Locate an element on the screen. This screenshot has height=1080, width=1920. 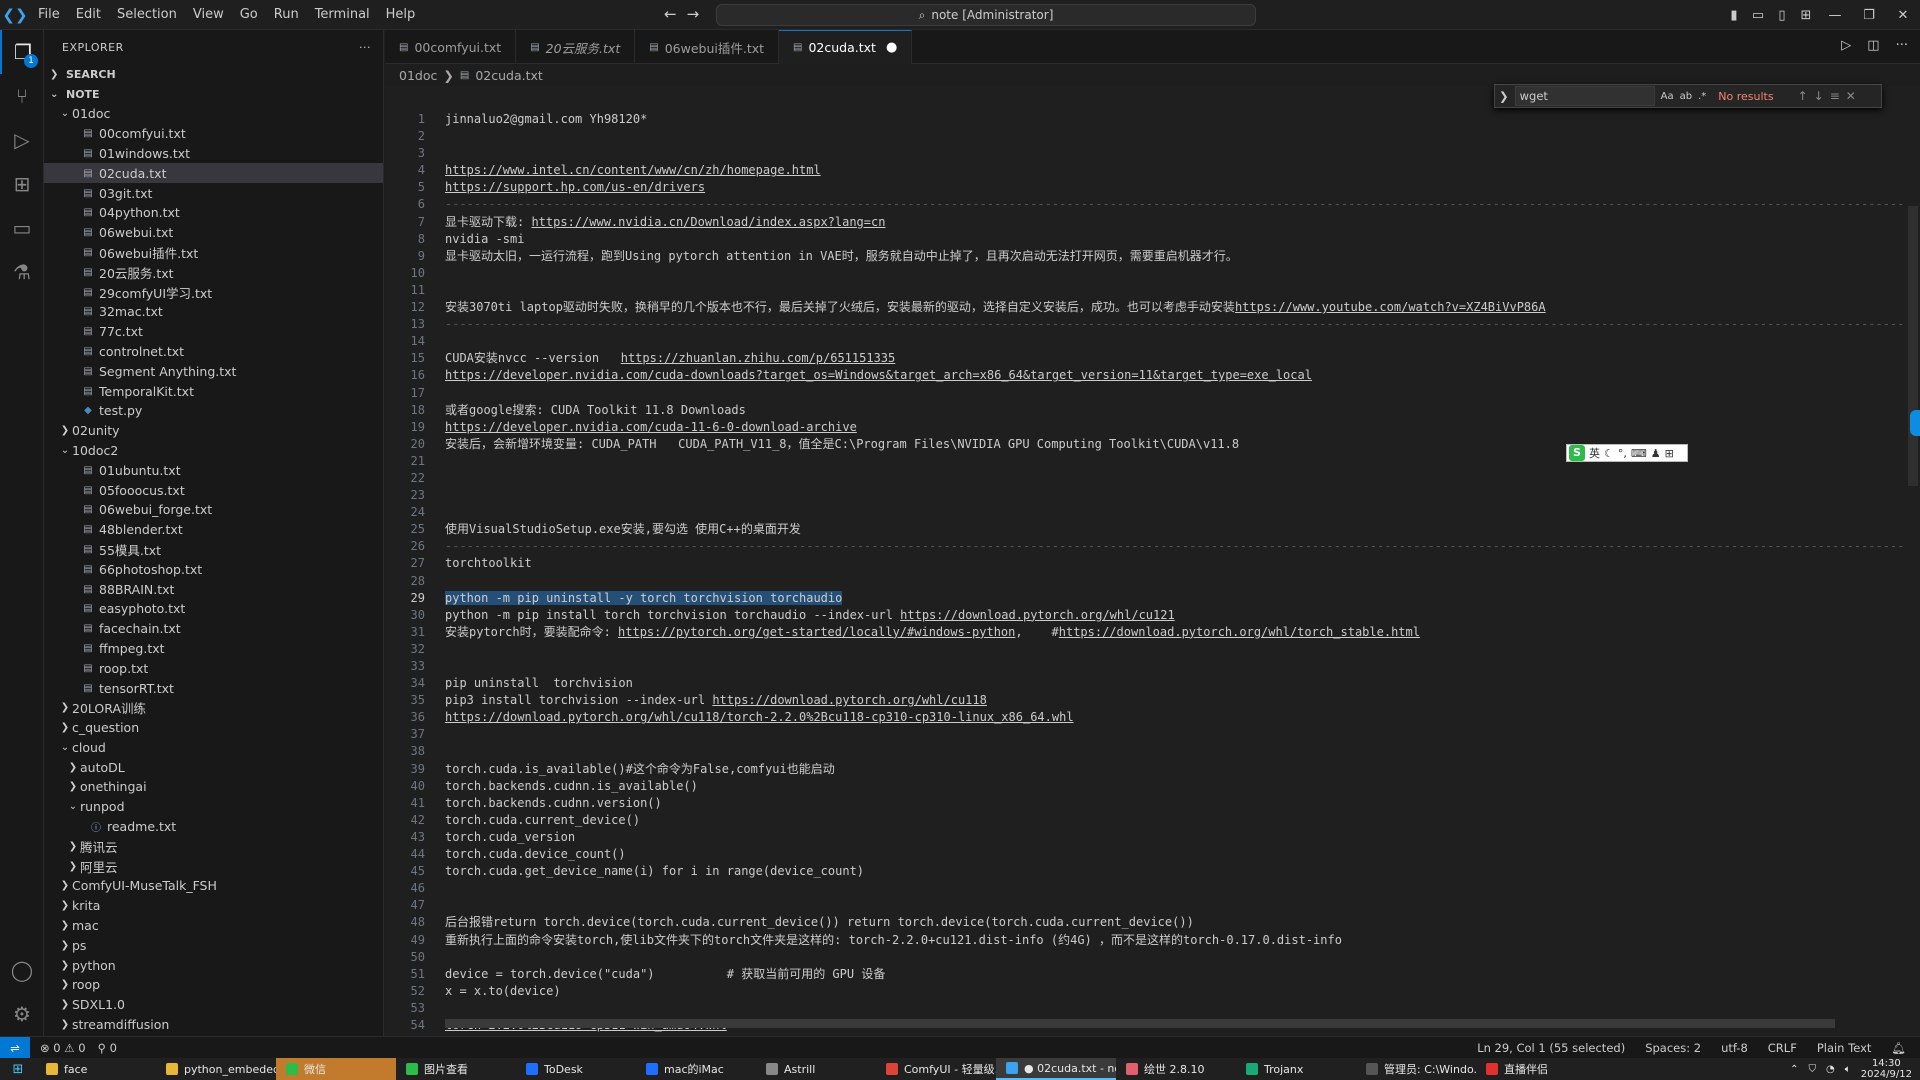
code-line: torch.cuda.device_count() is located at coordinates (1182, 854).